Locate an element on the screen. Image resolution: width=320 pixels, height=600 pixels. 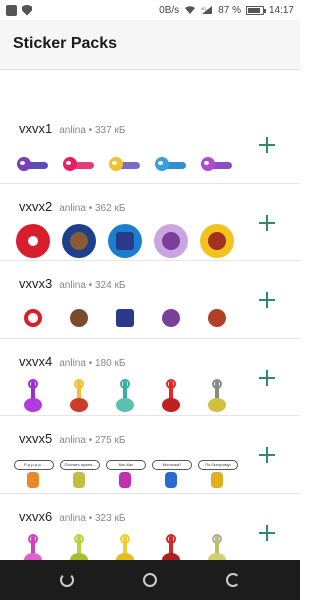
wifi-icon is located at coordinates (190, 10).